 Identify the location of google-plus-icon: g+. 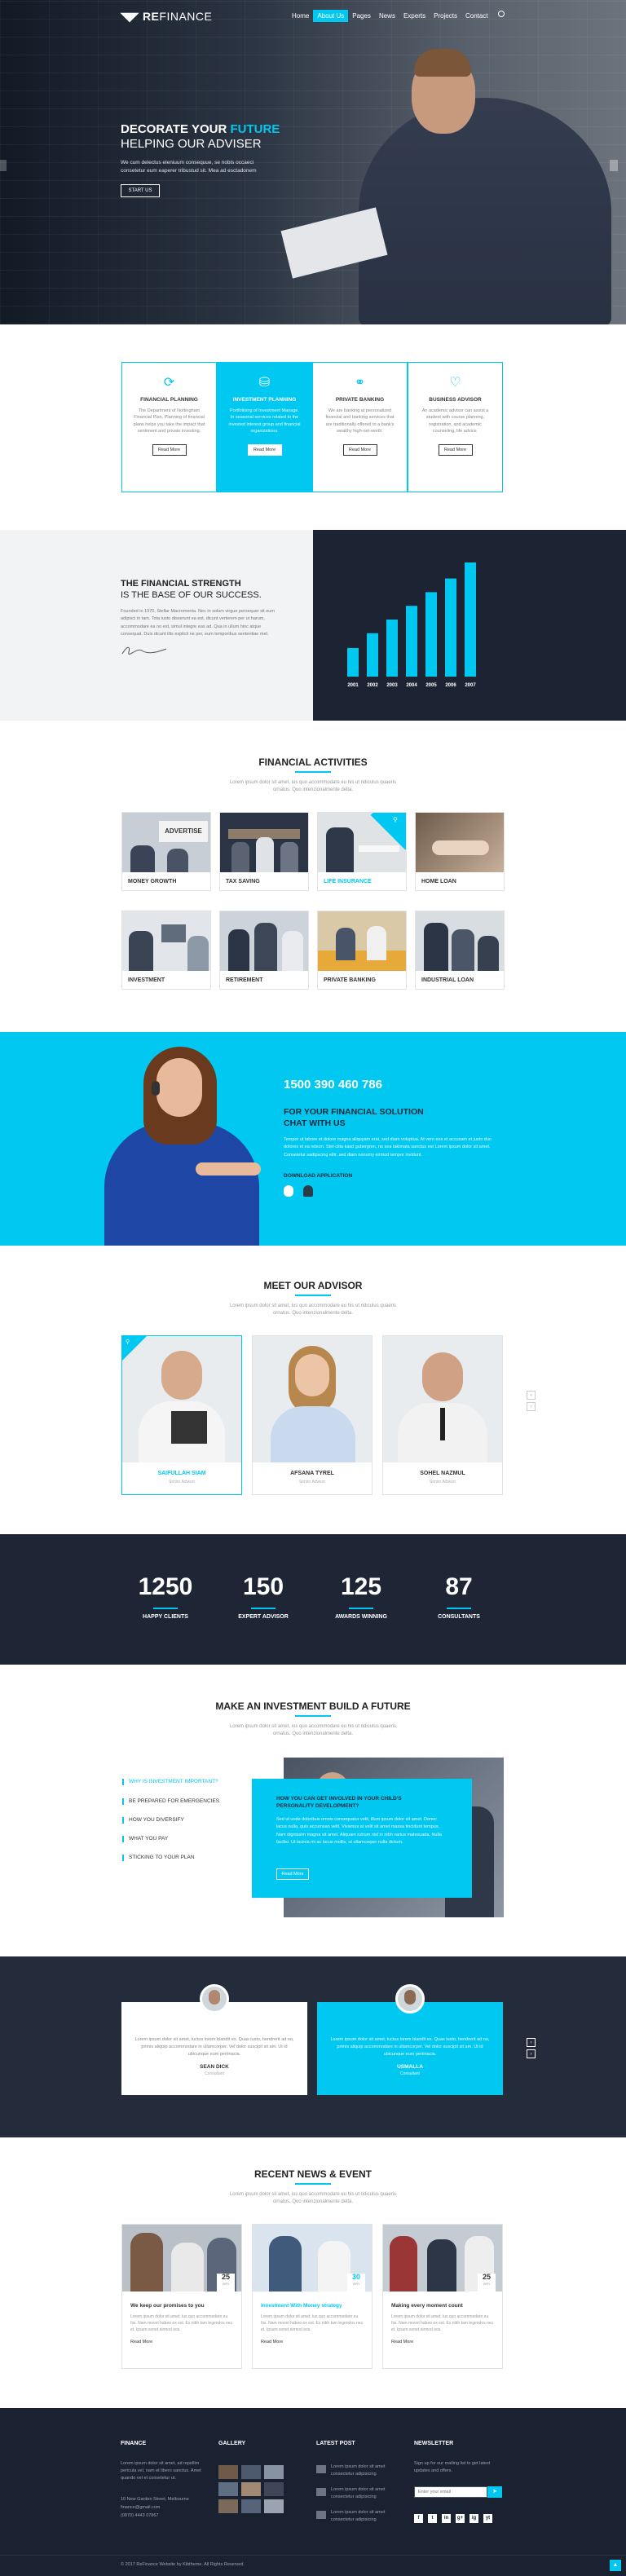
(460, 2518).